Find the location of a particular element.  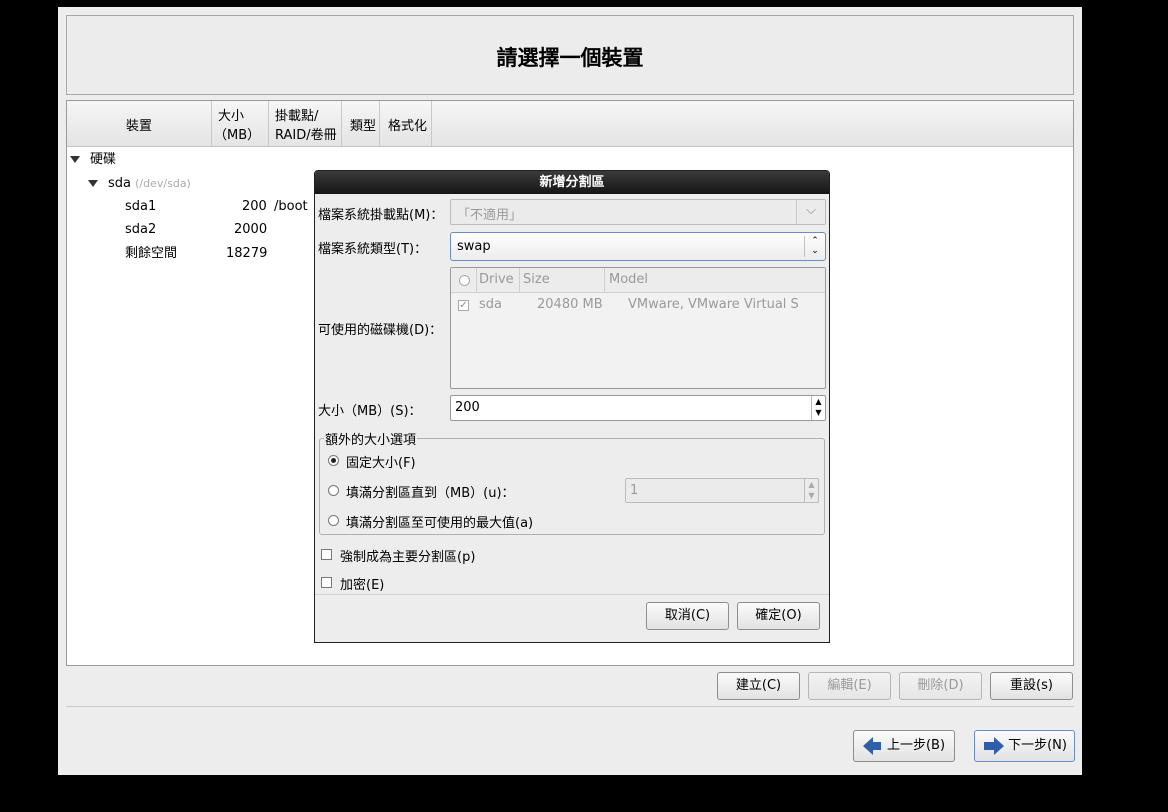

dialog-divider is located at coordinates (572, 594).